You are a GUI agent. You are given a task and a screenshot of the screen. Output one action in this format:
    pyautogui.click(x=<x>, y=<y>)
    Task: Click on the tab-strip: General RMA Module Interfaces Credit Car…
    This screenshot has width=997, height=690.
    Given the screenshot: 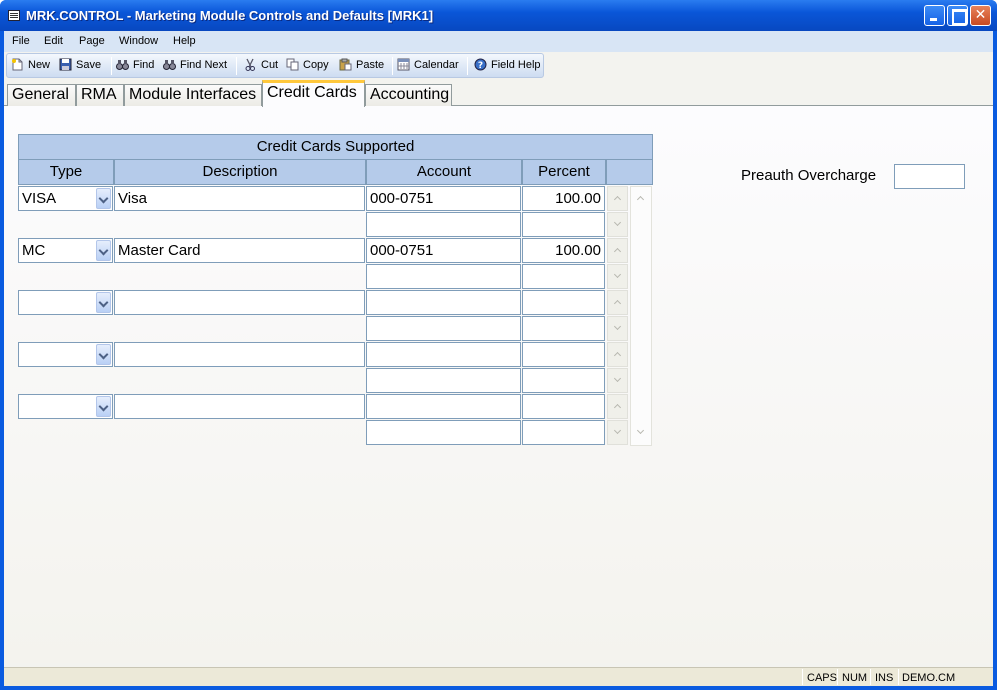 What is the action you would take?
    pyautogui.click(x=498, y=93)
    